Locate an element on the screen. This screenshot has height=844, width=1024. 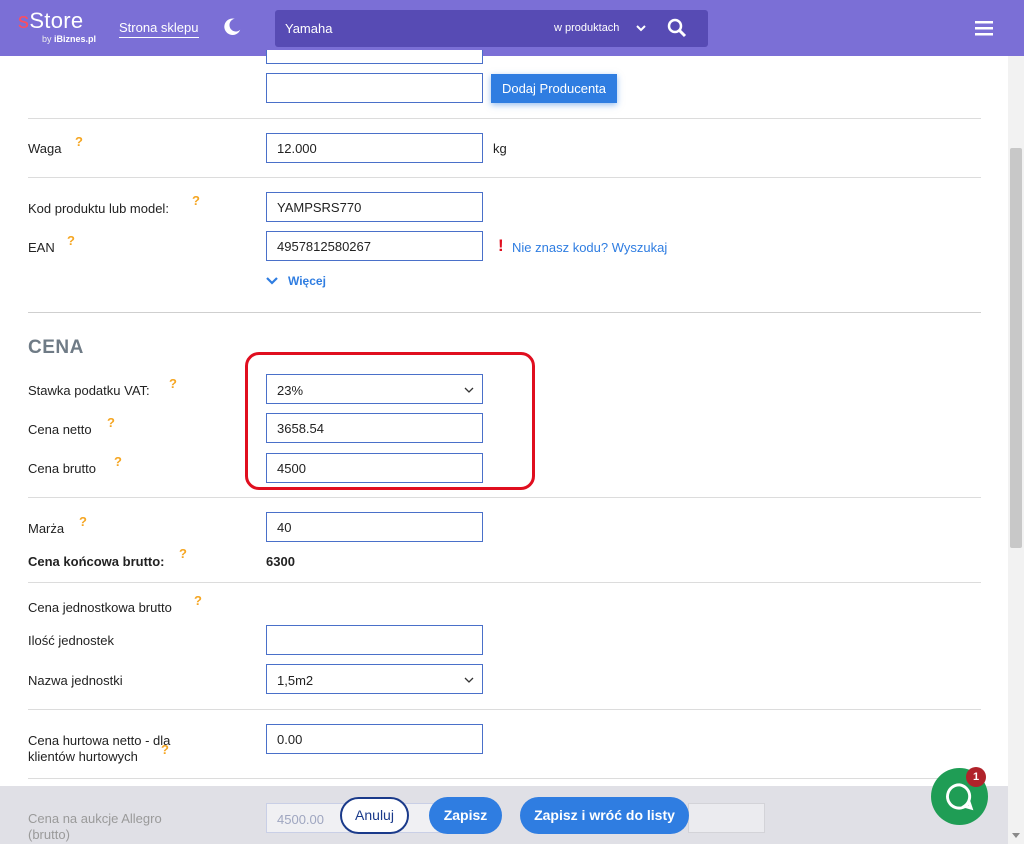
allegro-label-line2: (brutto) is located at coordinates (49, 834).